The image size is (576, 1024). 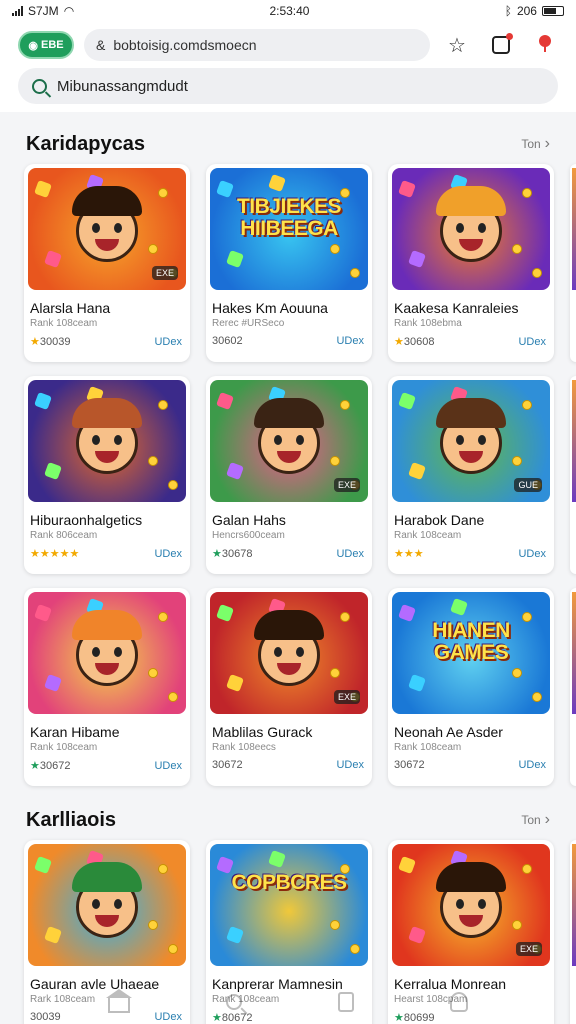 I want to click on library-icon, so click(x=346, y=1002).